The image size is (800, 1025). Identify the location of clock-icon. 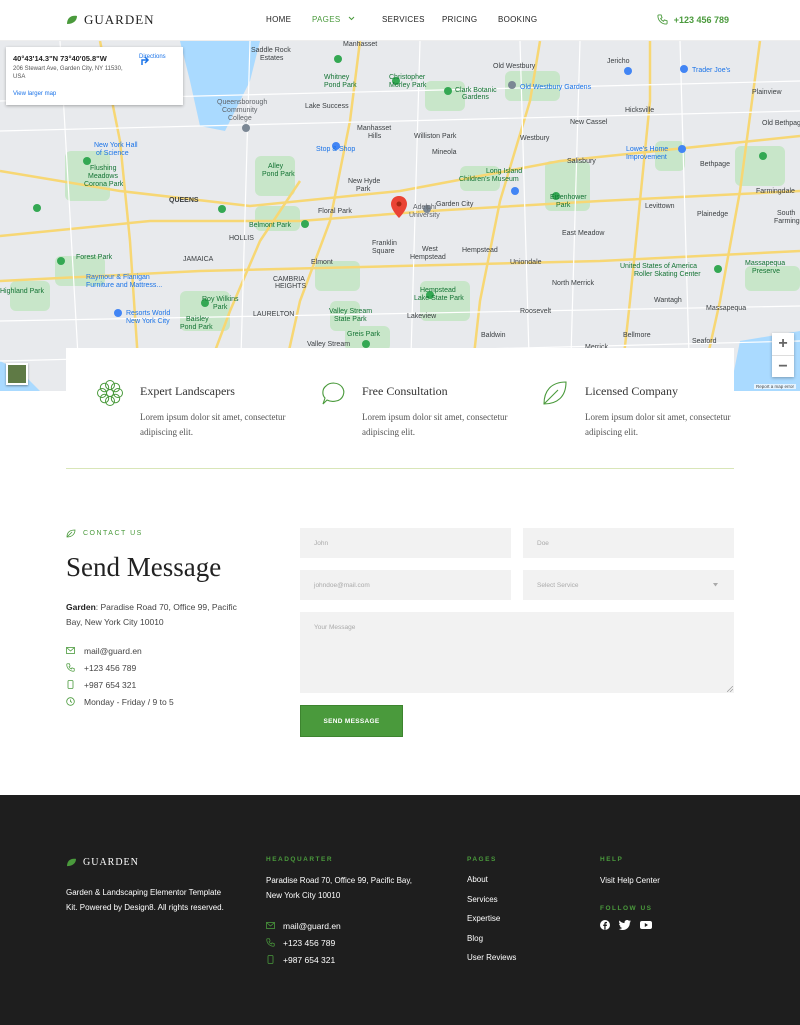
(70, 701).